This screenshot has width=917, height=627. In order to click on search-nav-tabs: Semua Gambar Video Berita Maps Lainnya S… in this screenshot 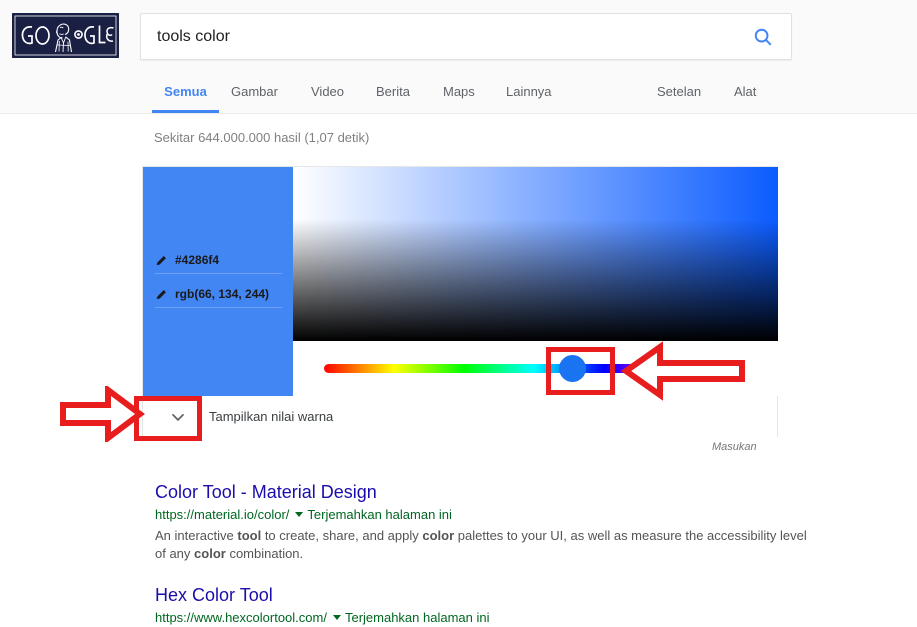, I will do `click(458, 94)`.